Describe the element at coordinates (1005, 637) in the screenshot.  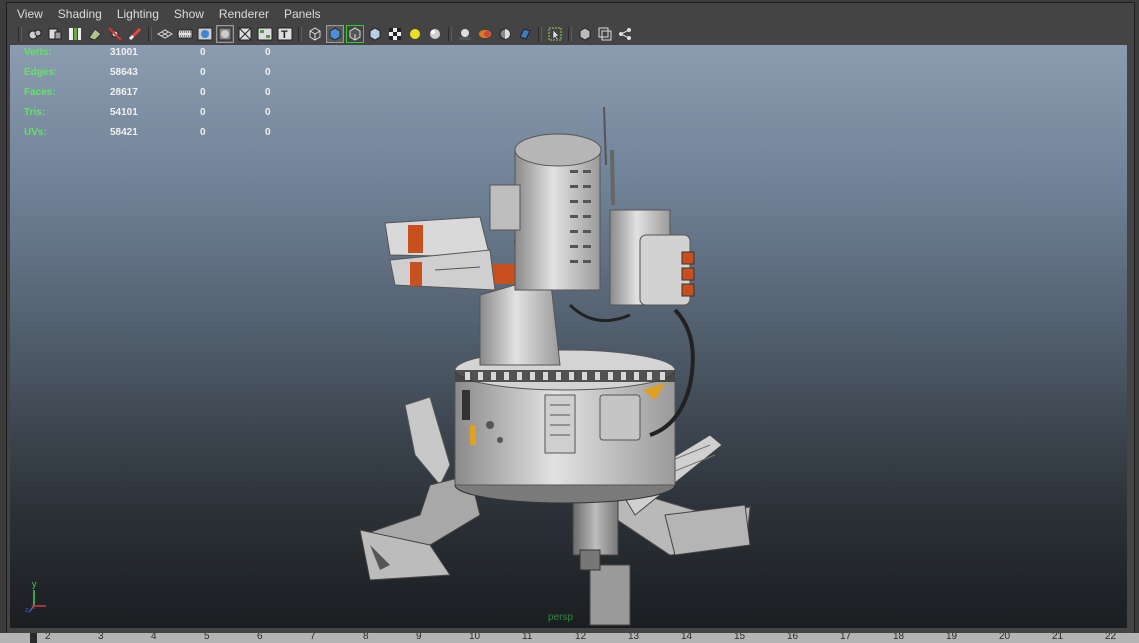
I see `time-tick: 20` at that location.